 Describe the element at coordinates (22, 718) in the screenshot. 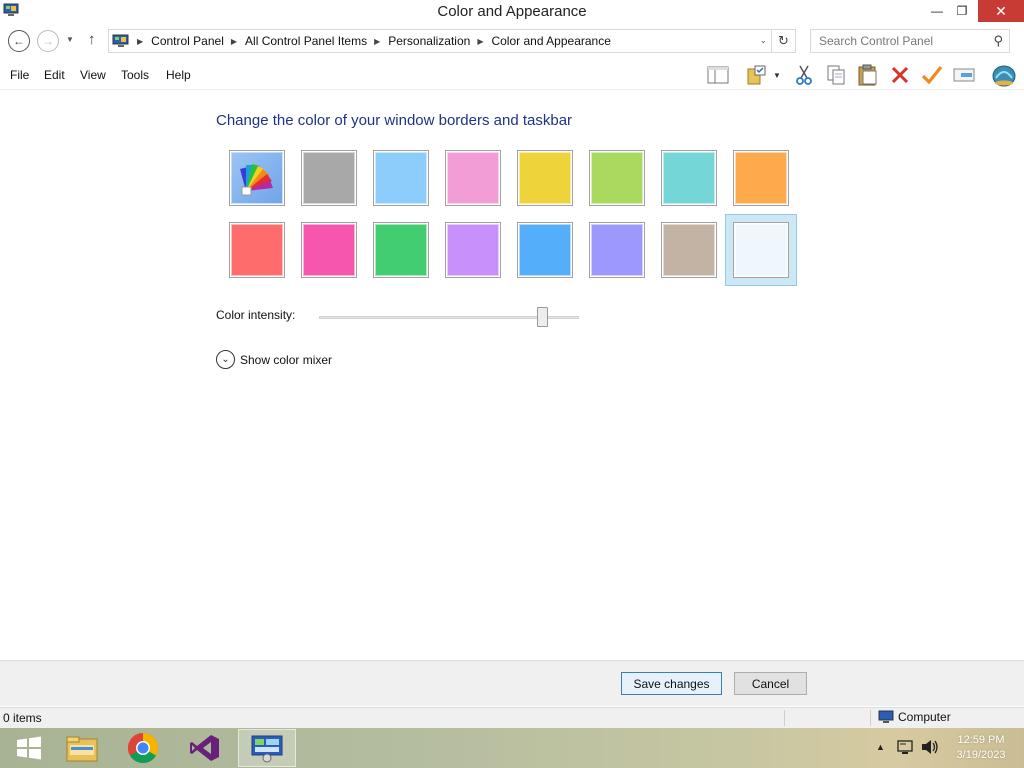

I see `item-count: 0 items` at that location.